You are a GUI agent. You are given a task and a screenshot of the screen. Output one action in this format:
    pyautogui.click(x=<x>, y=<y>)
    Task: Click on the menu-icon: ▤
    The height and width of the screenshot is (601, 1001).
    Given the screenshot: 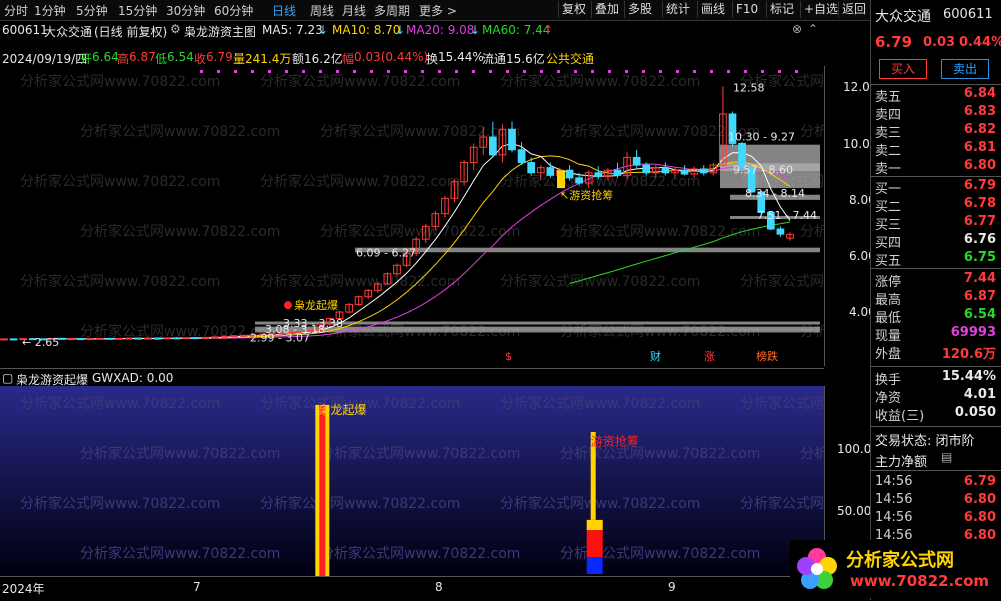 What is the action you would take?
    pyautogui.click(x=946, y=457)
    